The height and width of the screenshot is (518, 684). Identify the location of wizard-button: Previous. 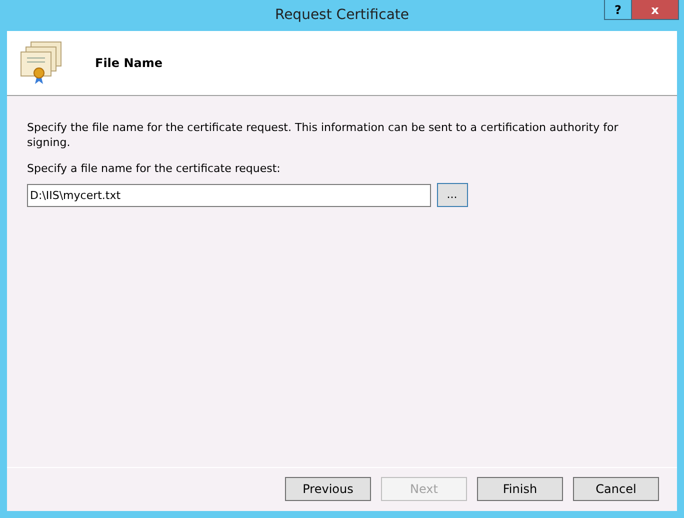
(328, 489).